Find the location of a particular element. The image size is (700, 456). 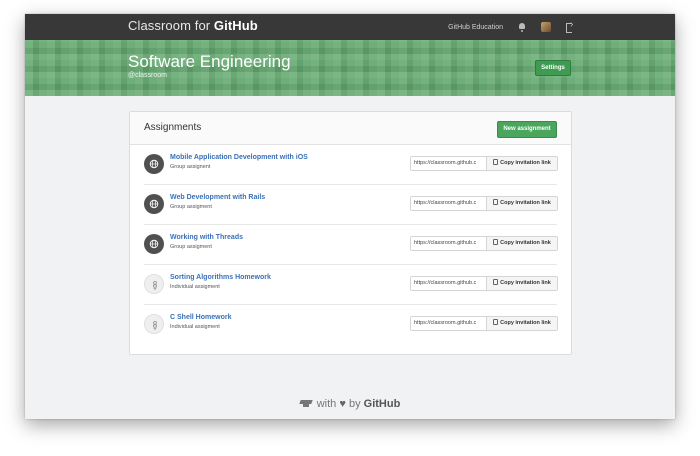

graduation-cap-icon is located at coordinates (306, 403).